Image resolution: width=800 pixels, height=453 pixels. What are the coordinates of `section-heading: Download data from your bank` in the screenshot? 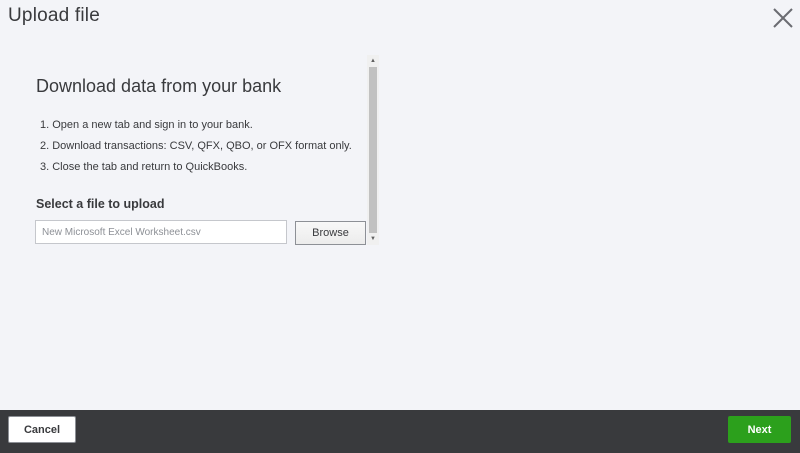 It's located at (159, 86).